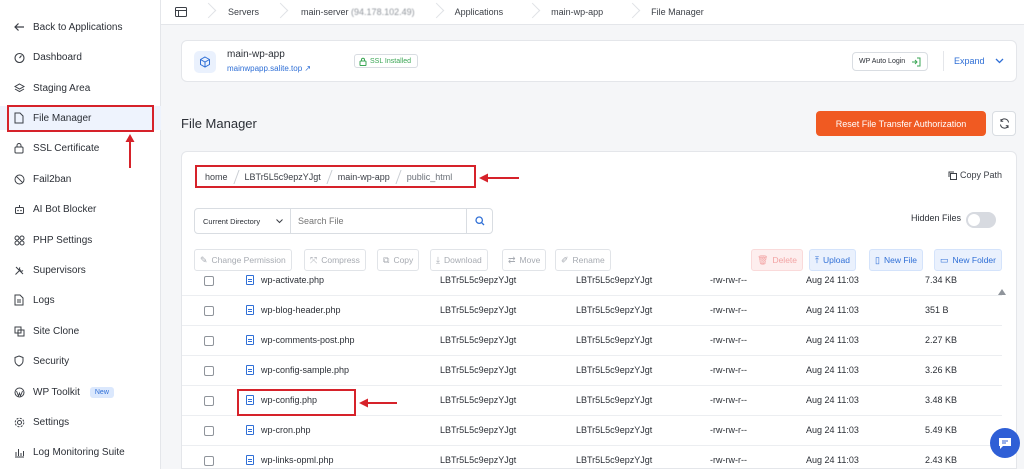 The height and width of the screenshot is (469, 1024). What do you see at coordinates (944, 259) in the screenshot?
I see `new-folder-icon: ▭` at bounding box center [944, 259].